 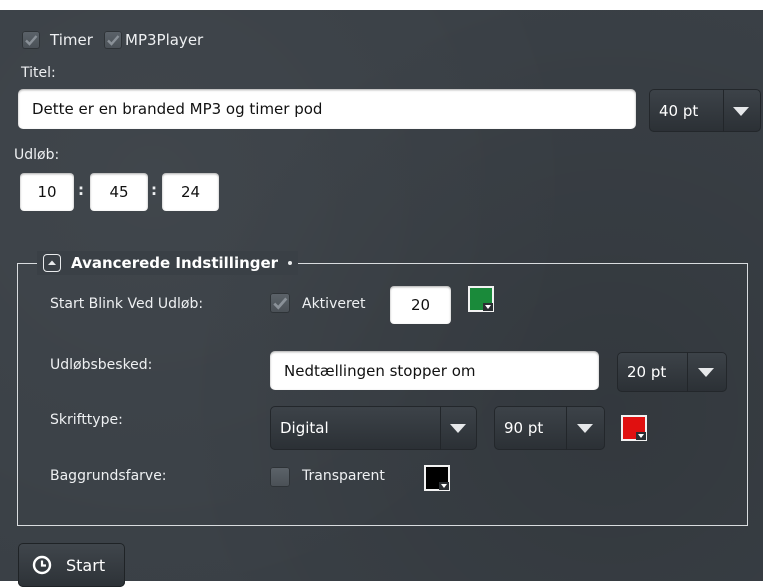 What do you see at coordinates (304, 428) in the screenshot?
I see `font-value: Digital` at bounding box center [304, 428].